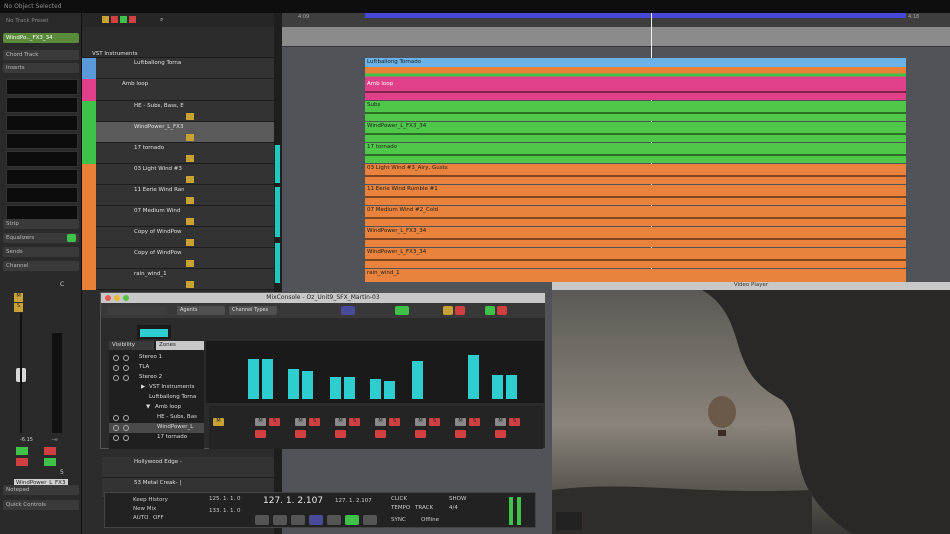 The image size is (950, 534). Describe the element at coordinates (178, 132) in the screenshot. I see `track-row-selected: WindPower_L_FX3` at that location.